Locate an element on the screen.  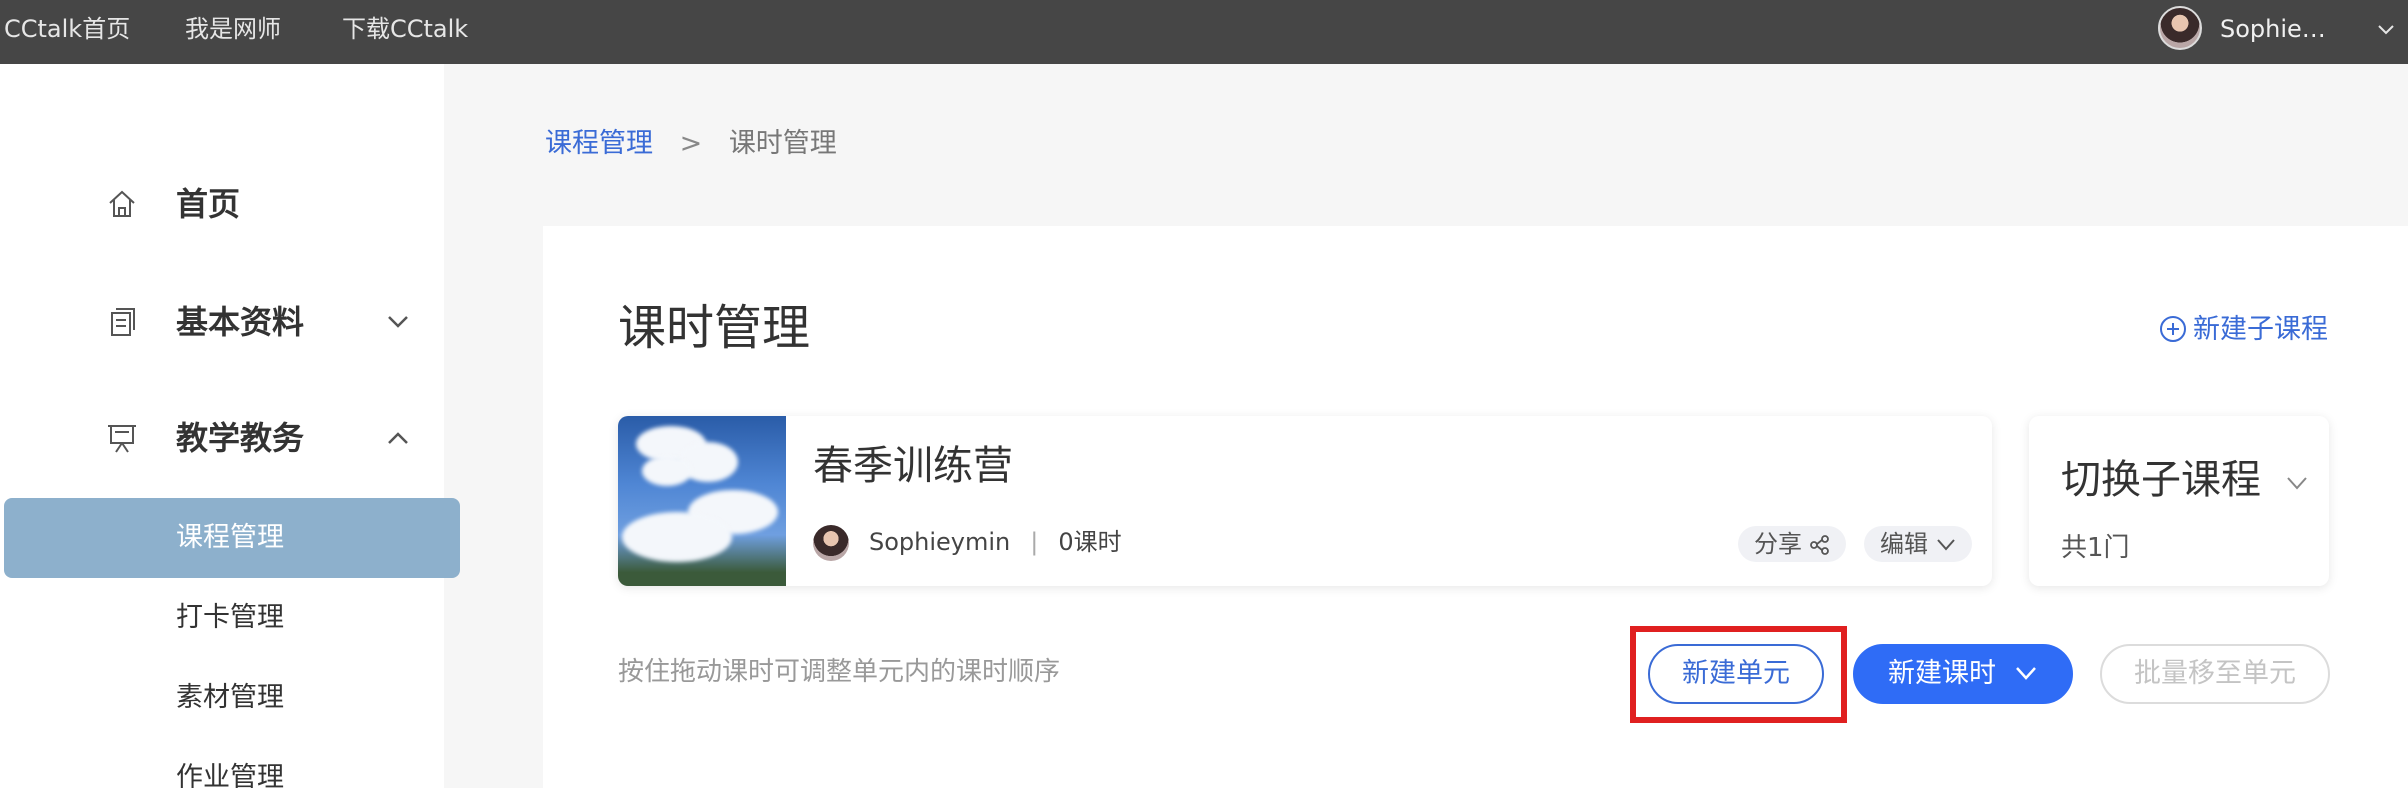
new-sub-course-button: 新建子课程 is located at coordinates (2243, 330).